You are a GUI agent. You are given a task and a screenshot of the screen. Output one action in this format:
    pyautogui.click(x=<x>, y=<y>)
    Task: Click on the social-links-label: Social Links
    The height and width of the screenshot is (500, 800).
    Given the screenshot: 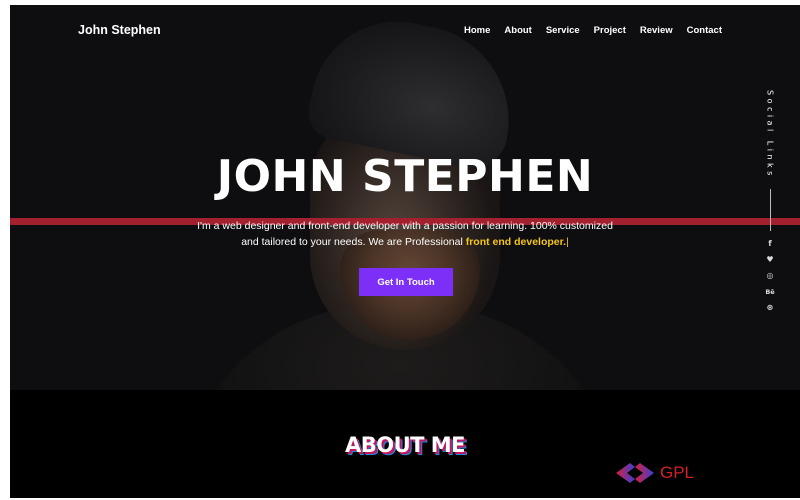 What is the action you would take?
    pyautogui.click(x=770, y=134)
    